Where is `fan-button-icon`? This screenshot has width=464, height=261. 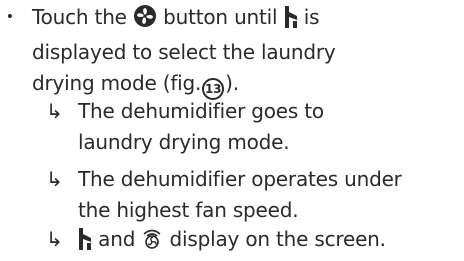 fan-button-icon is located at coordinates (145, 20).